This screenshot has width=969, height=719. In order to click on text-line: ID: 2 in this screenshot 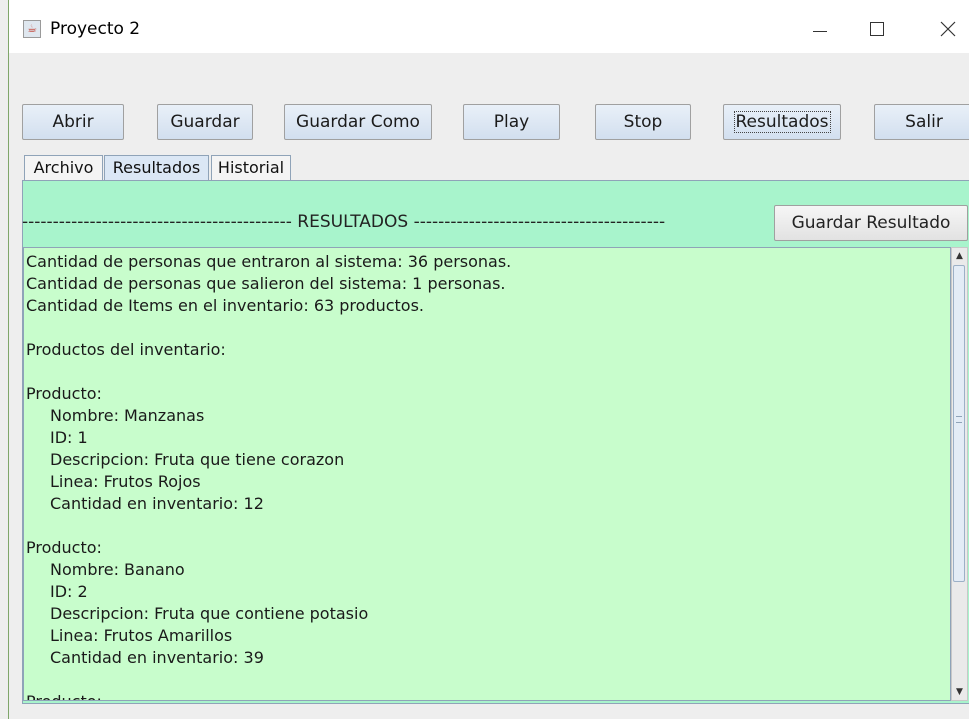, I will do `click(69, 591)`.